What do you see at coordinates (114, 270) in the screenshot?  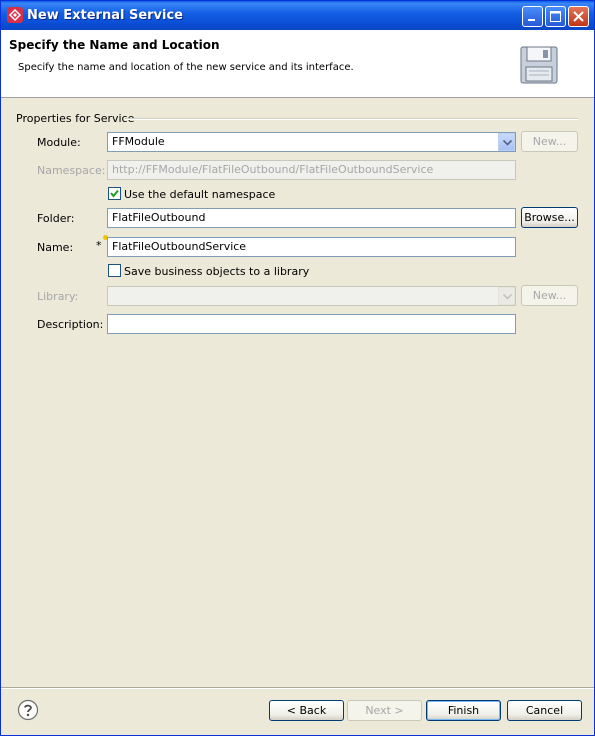 I see `save-library-checkbox` at bounding box center [114, 270].